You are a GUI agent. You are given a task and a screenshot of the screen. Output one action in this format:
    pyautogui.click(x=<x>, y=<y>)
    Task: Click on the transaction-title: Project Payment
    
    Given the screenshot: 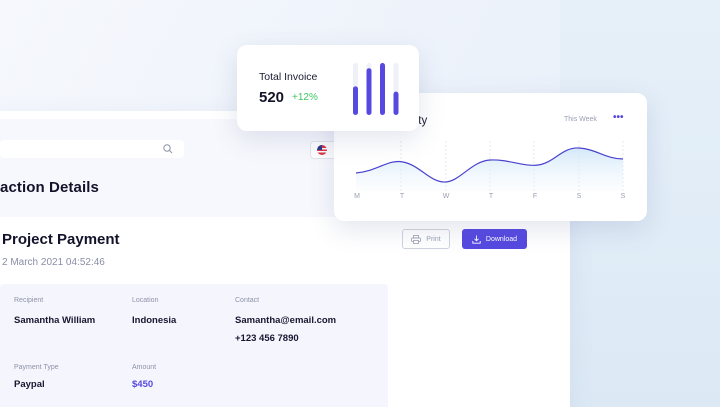 What is the action you would take?
    pyautogui.click(x=61, y=239)
    